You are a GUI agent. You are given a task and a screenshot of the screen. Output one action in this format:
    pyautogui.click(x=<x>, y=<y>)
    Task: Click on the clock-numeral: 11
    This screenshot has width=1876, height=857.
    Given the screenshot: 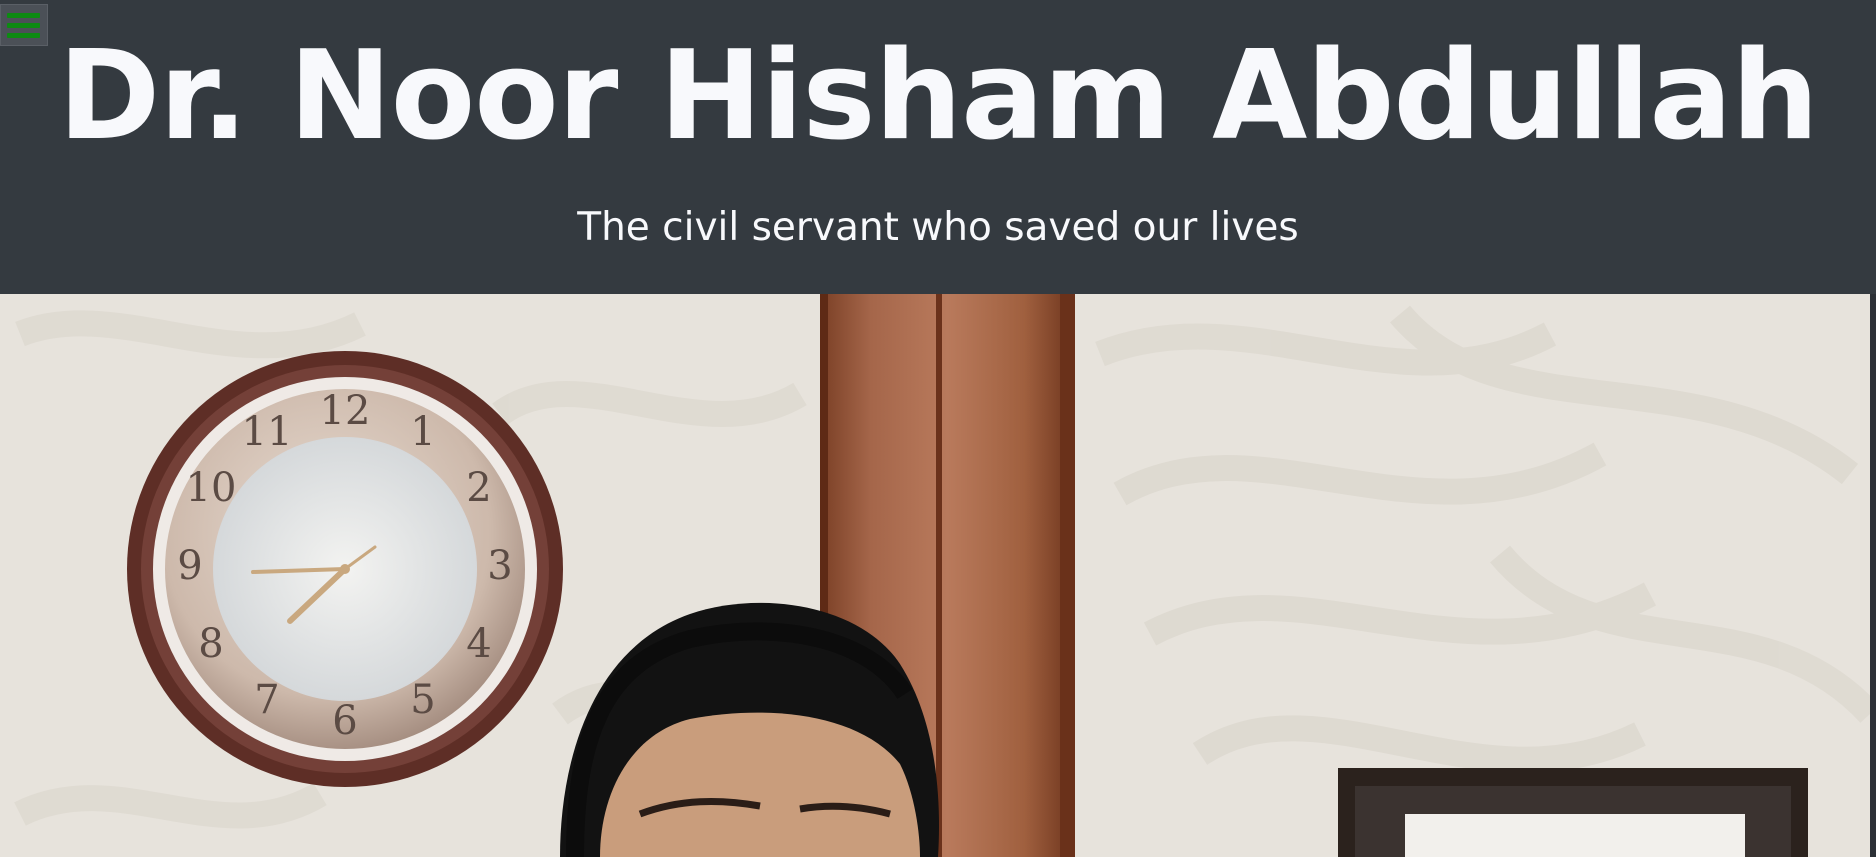 What is the action you would take?
    pyautogui.click(x=267, y=432)
    